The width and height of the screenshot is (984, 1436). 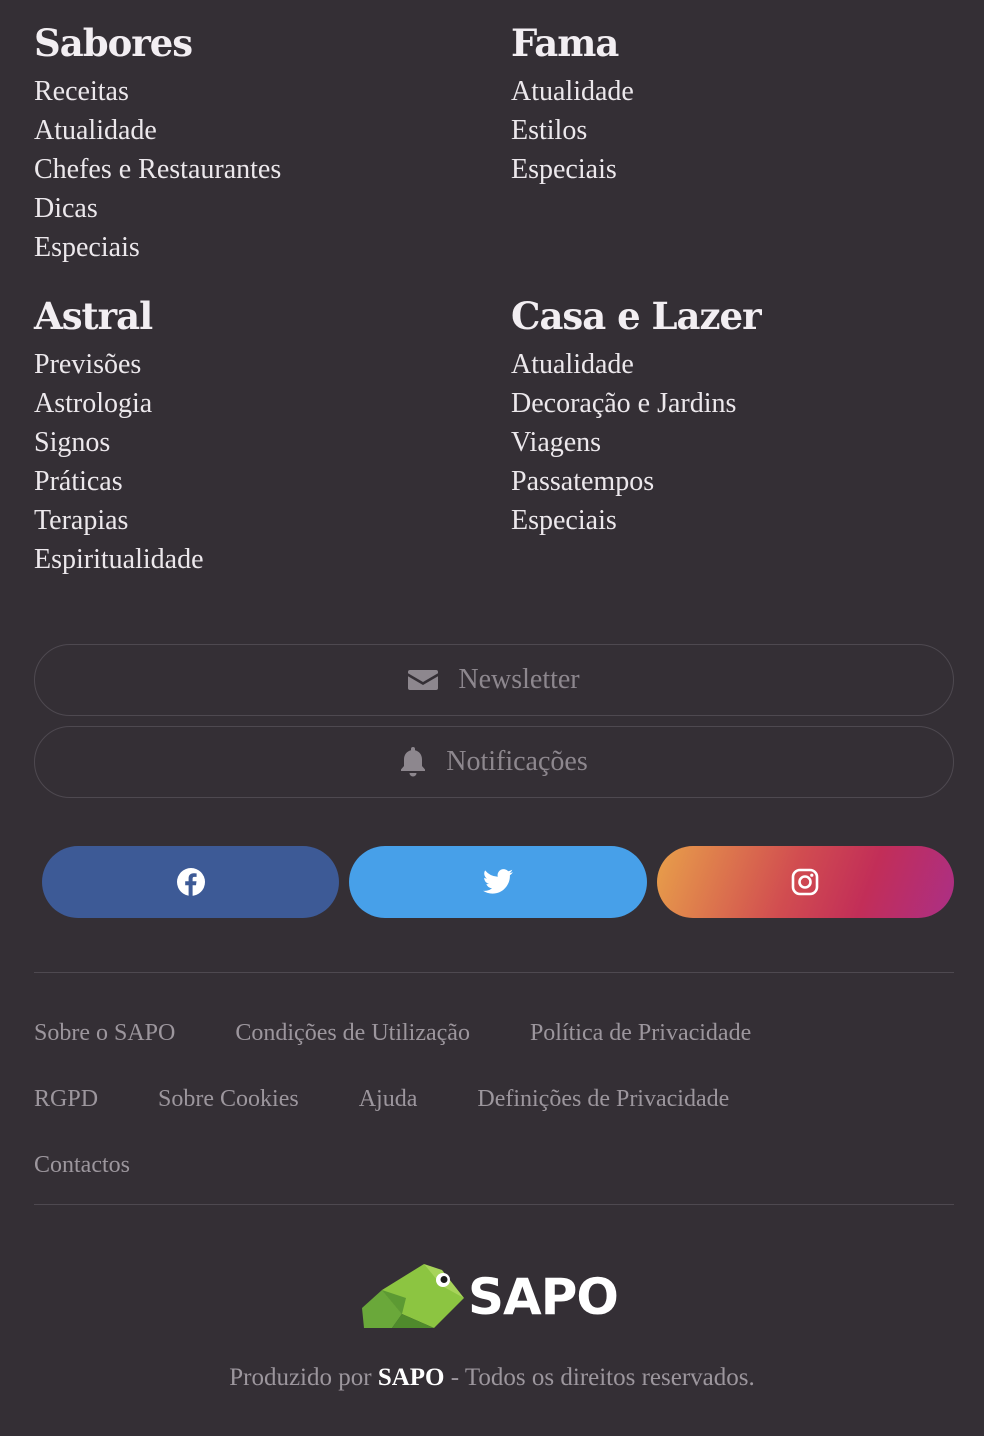 What do you see at coordinates (272, 208) in the screenshot?
I see `section-link: Dicas` at bounding box center [272, 208].